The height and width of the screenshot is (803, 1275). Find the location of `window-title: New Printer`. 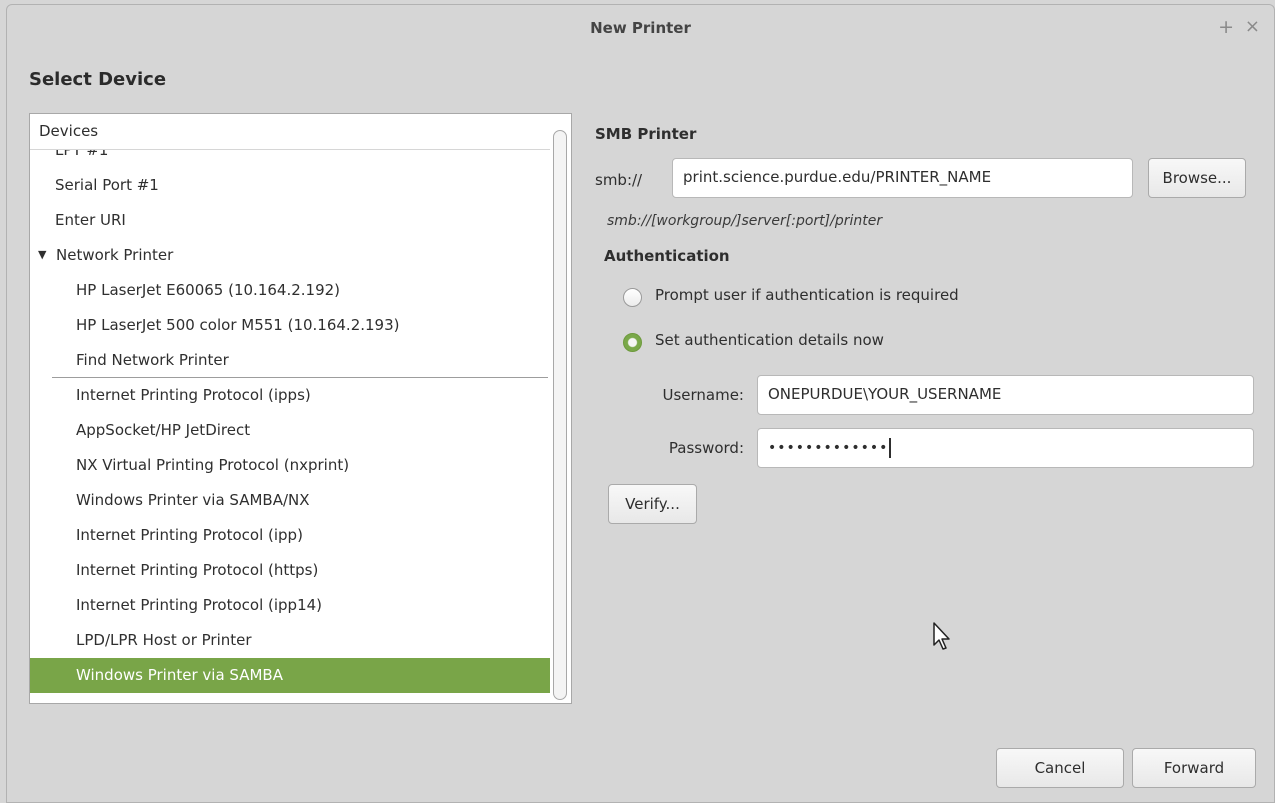

window-title: New Printer is located at coordinates (640, 28).